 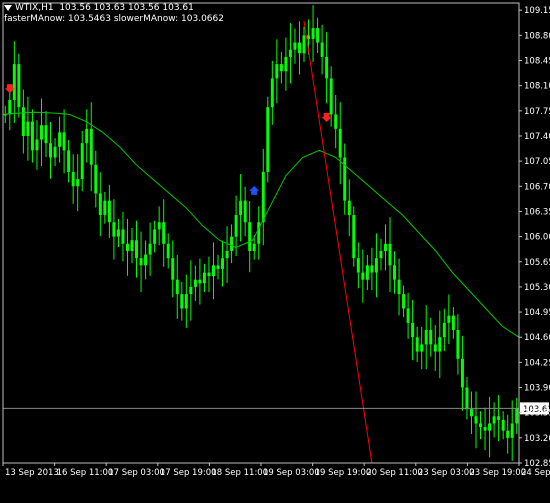 What do you see at coordinates (126, 8) in the screenshot?
I see `ohlc-values: 103.56 103.63 103.56 103.61` at bounding box center [126, 8].